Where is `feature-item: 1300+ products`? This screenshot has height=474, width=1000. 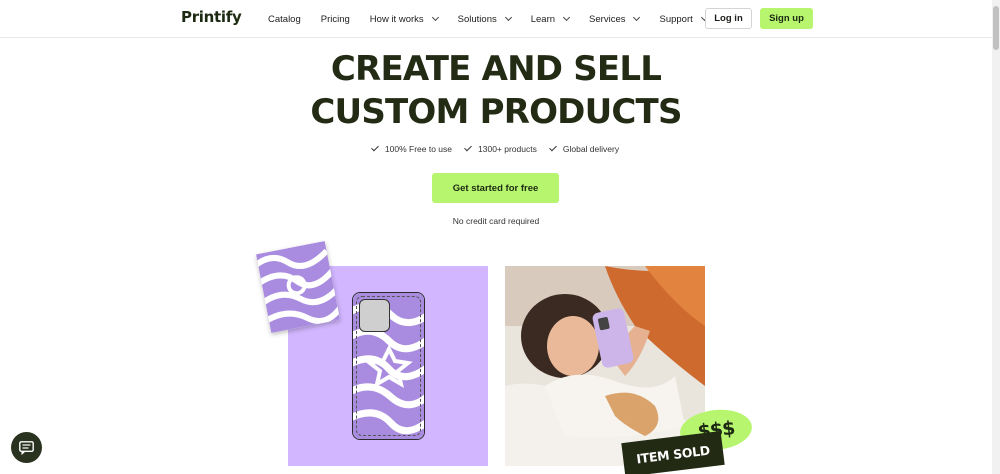 feature-item: 1300+ products is located at coordinates (500, 148).